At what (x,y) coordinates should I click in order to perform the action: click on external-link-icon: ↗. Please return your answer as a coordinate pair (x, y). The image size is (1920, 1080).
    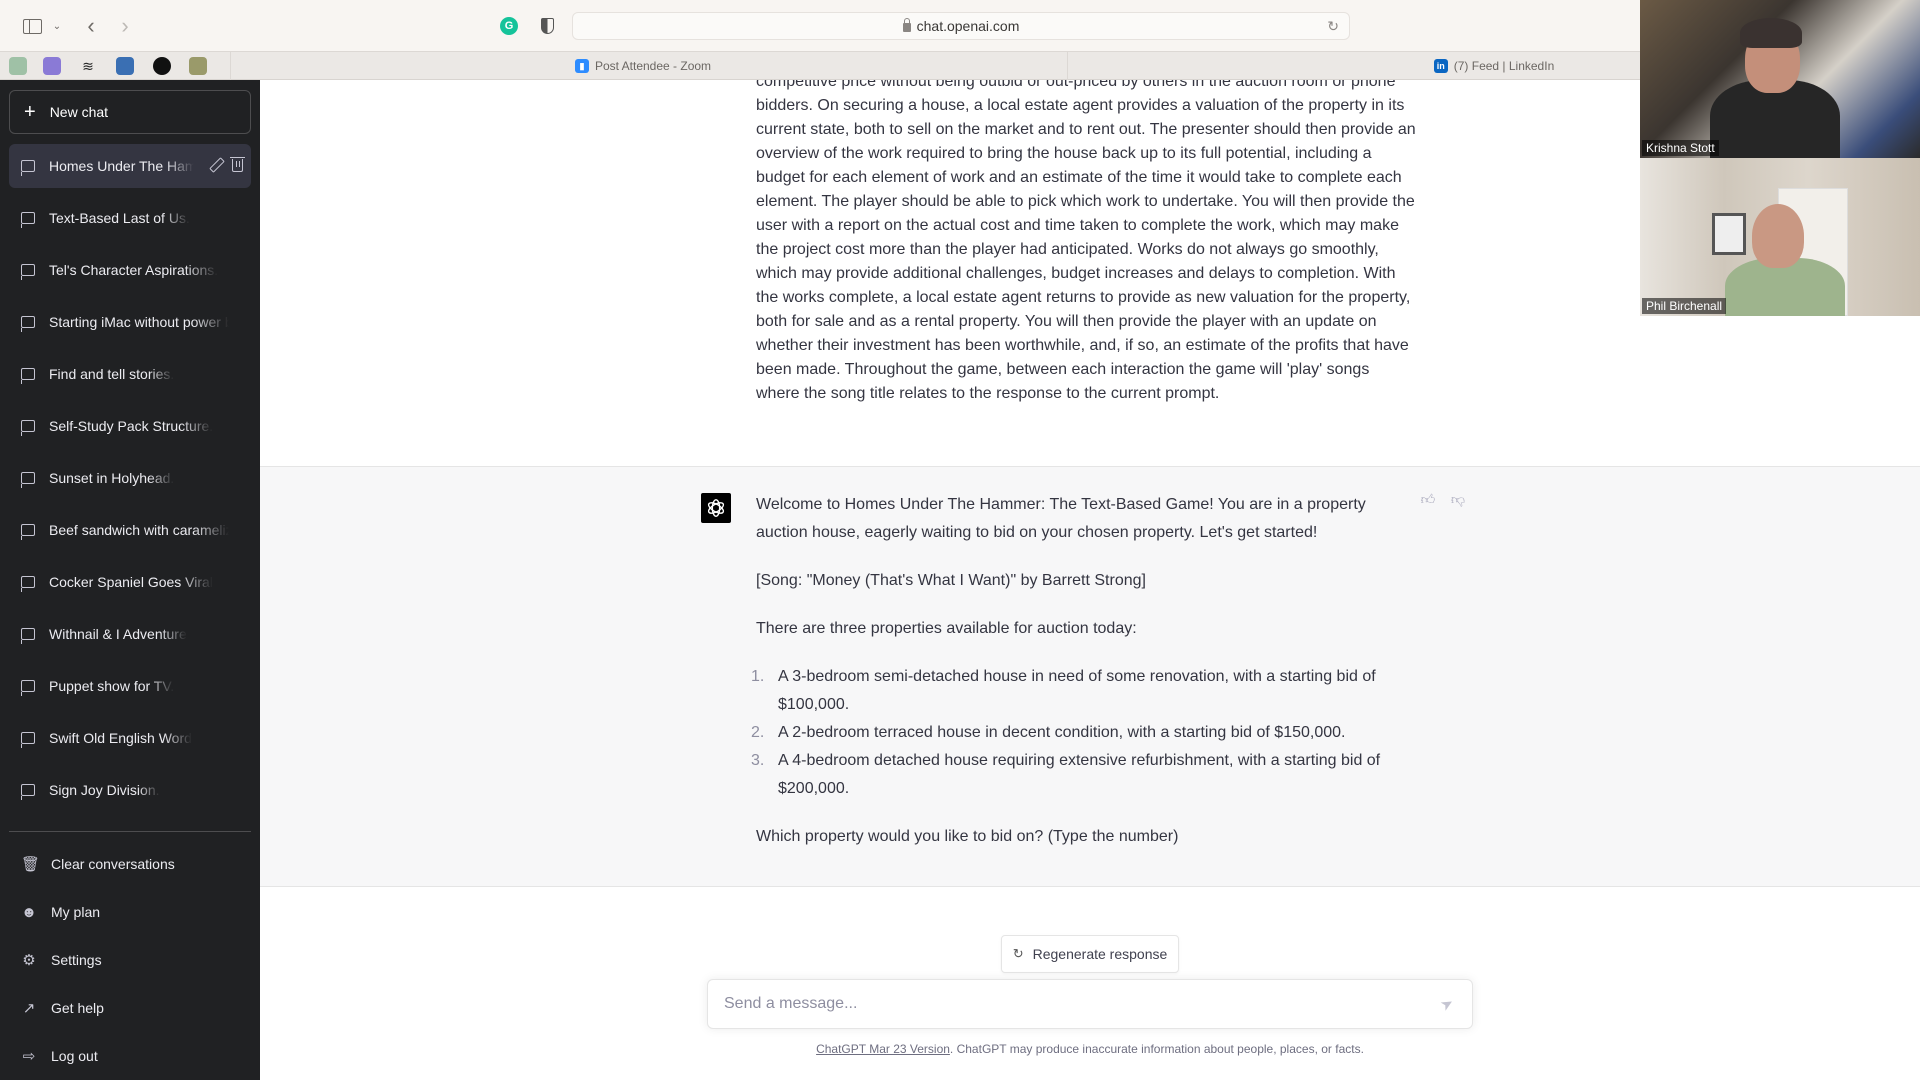
    Looking at the image, I should click on (29, 1008).